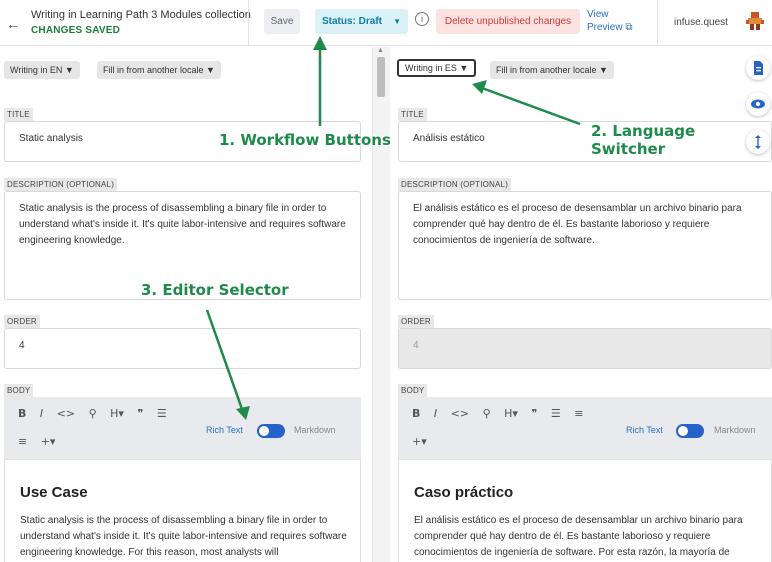 The image size is (772, 562). I want to click on annotation-workflow: 1. Workflow Buttons, so click(305, 140).